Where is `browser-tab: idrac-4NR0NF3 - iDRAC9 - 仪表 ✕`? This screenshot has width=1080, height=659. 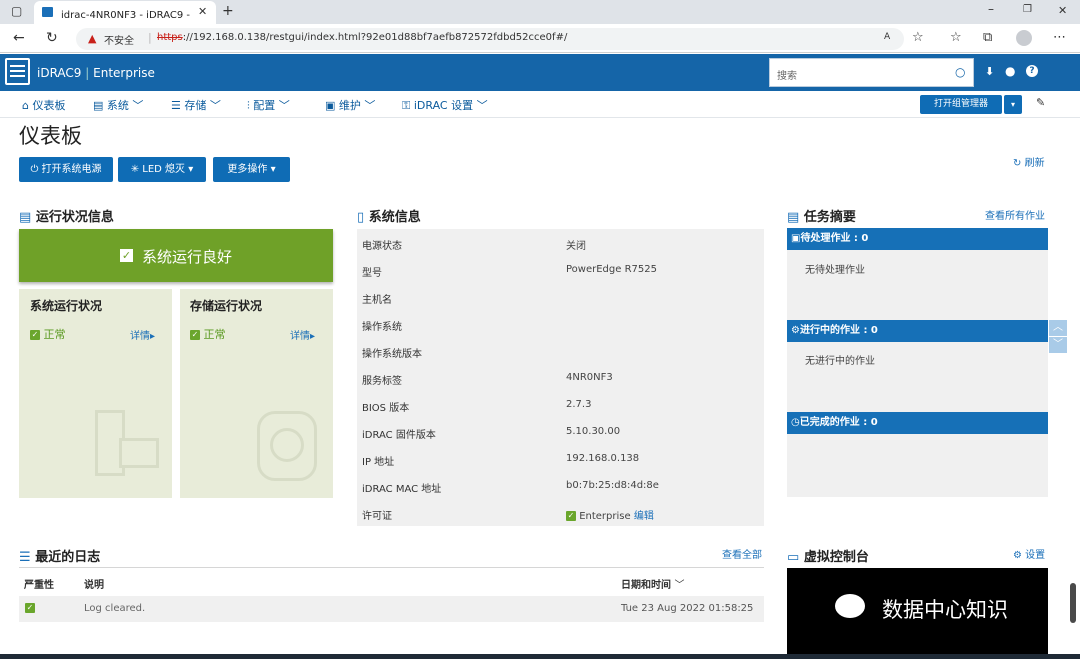
browser-tab: idrac-4NR0NF3 - iDRAC9 - 仪表 ✕ is located at coordinates (125, 12).